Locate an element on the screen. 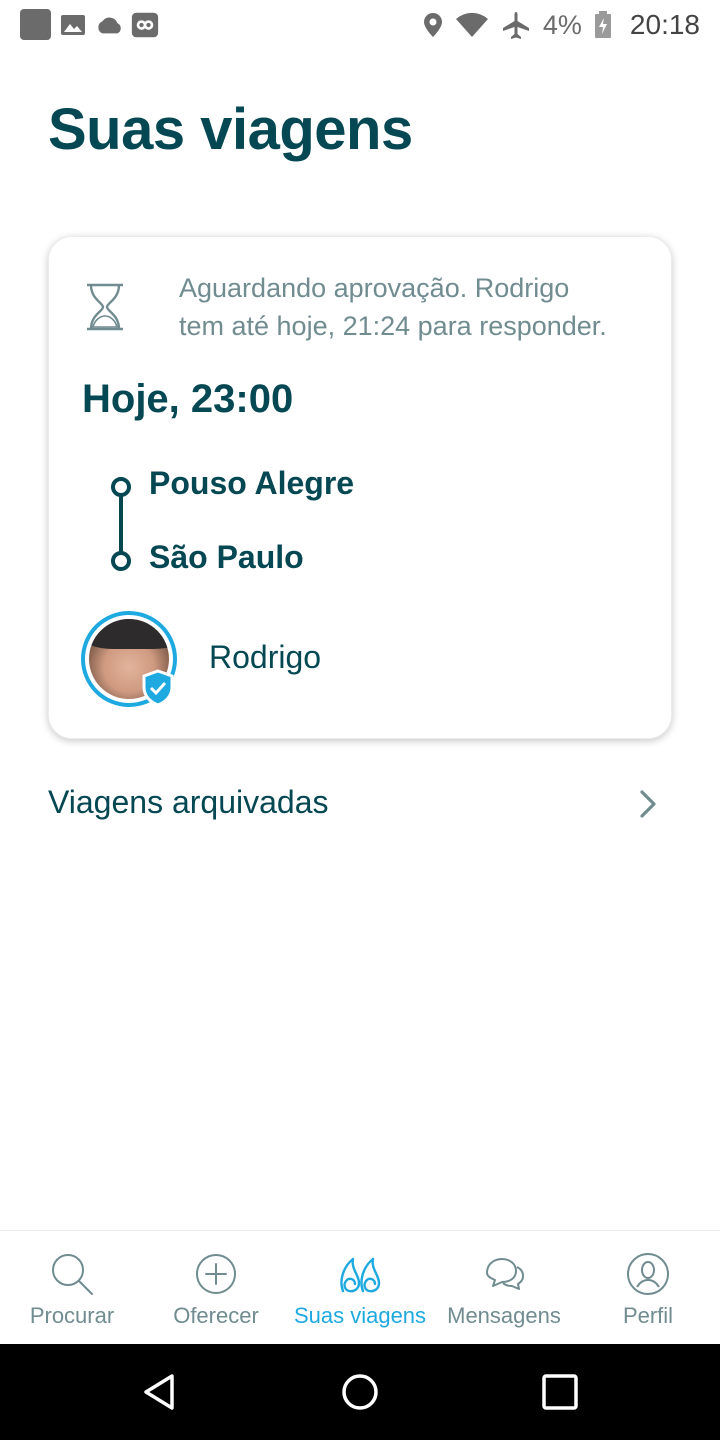  recents-icon is located at coordinates (560, 1392).